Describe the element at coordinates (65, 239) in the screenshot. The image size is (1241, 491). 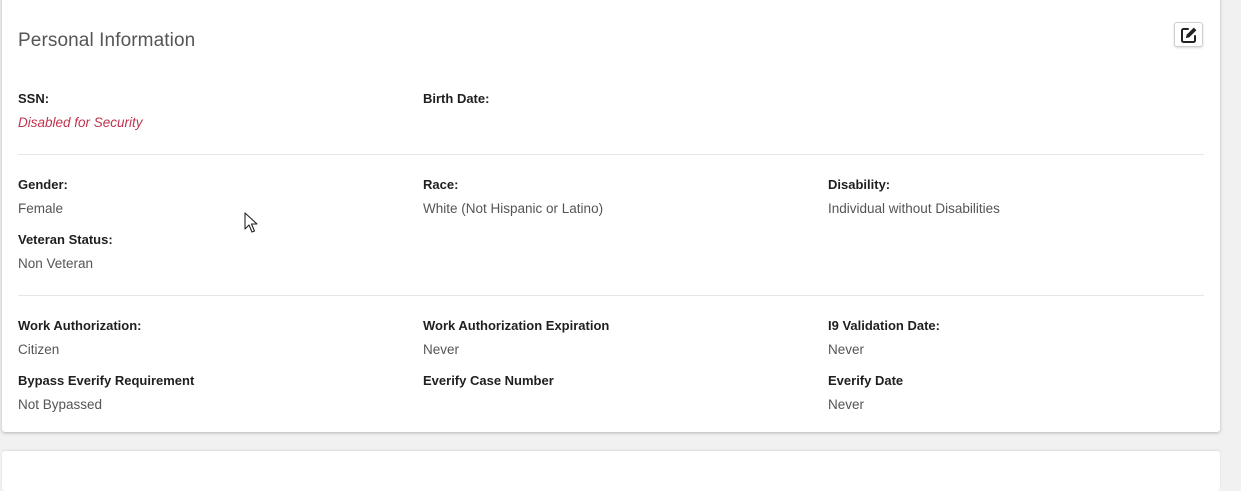
I see `veteran-status-label: Veteran Status:` at that location.